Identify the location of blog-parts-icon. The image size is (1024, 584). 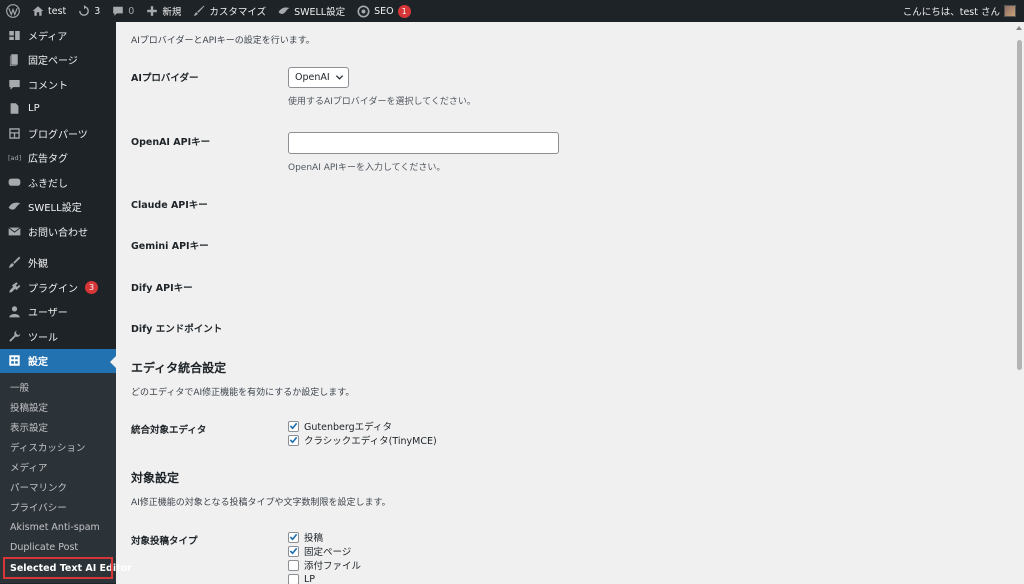
(14, 133).